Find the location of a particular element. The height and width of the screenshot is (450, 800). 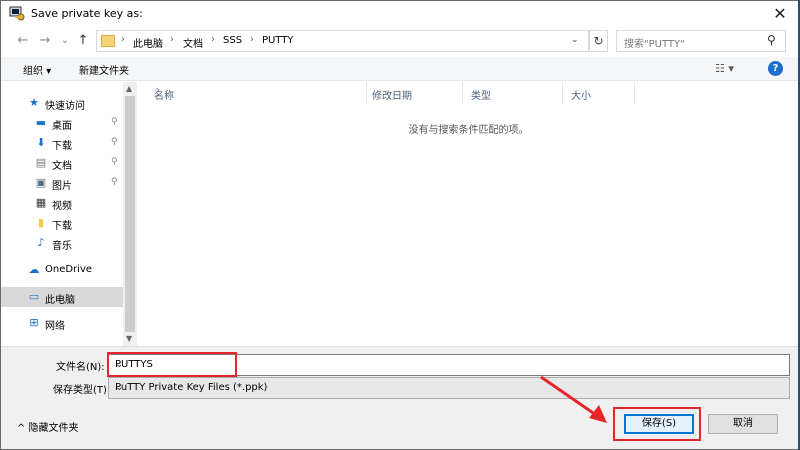

sidebar-item: ⬇ 下载 ⚲ is located at coordinates (62, 143).